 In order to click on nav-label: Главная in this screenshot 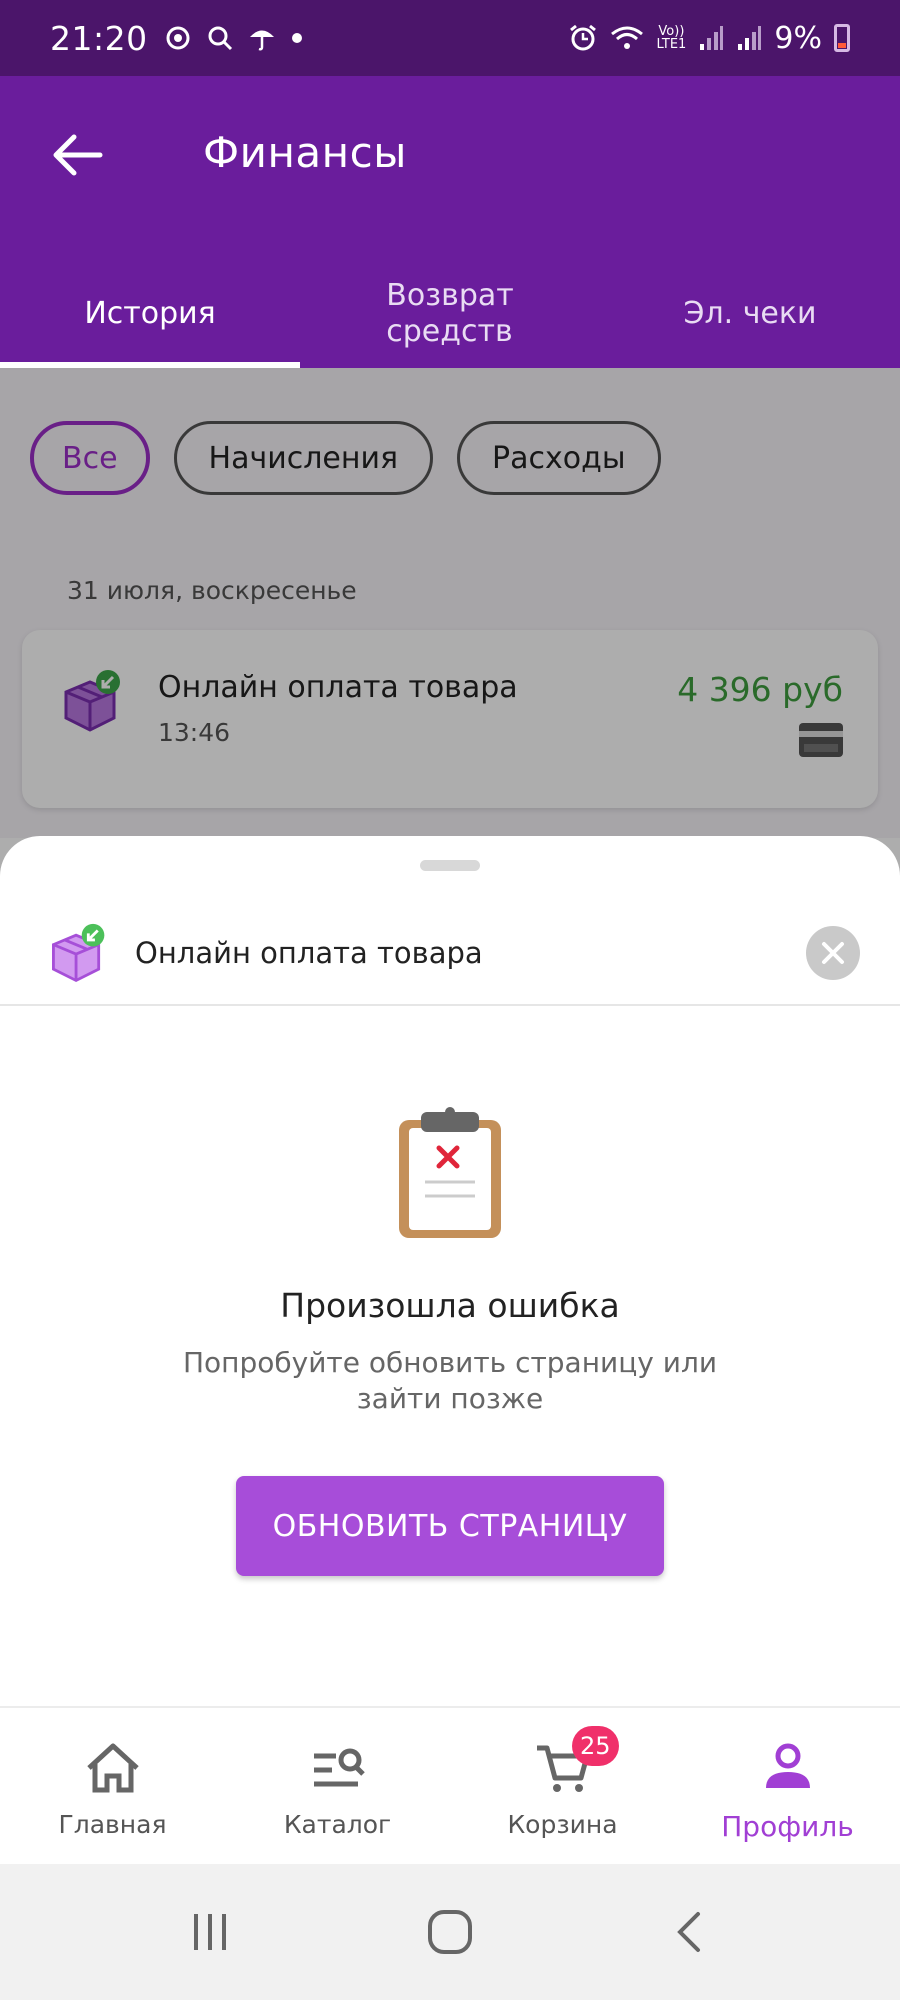, I will do `click(112, 1824)`.